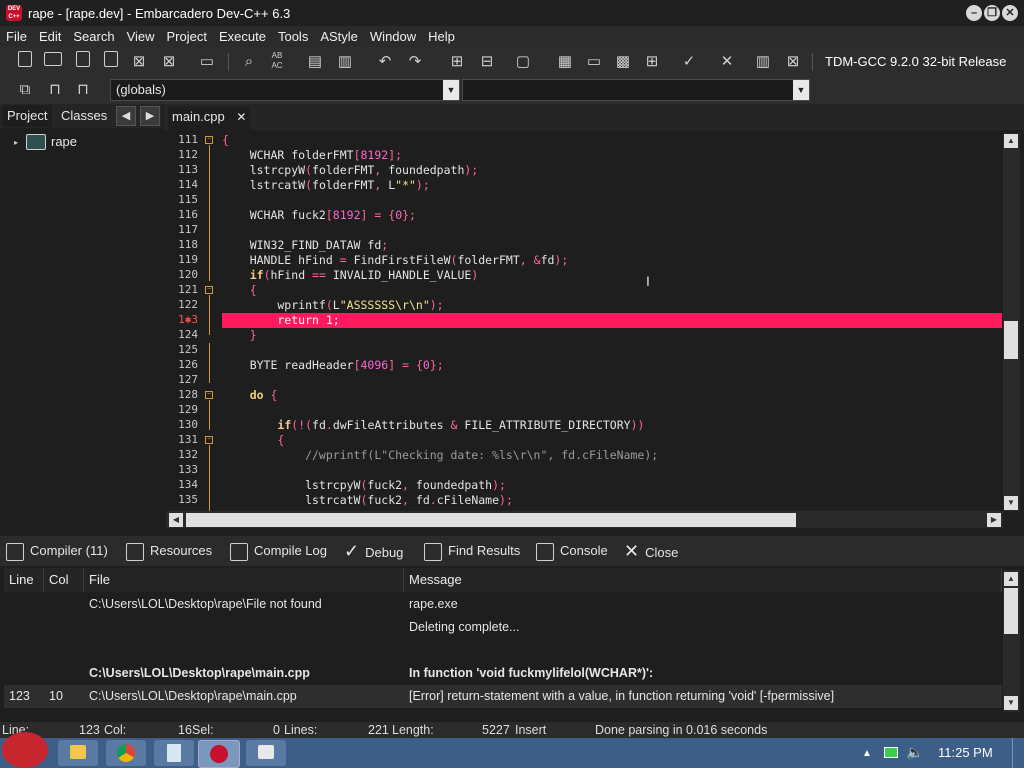  Describe the element at coordinates (623, 62) in the screenshot. I see `compile-run-icon: ▩` at that location.